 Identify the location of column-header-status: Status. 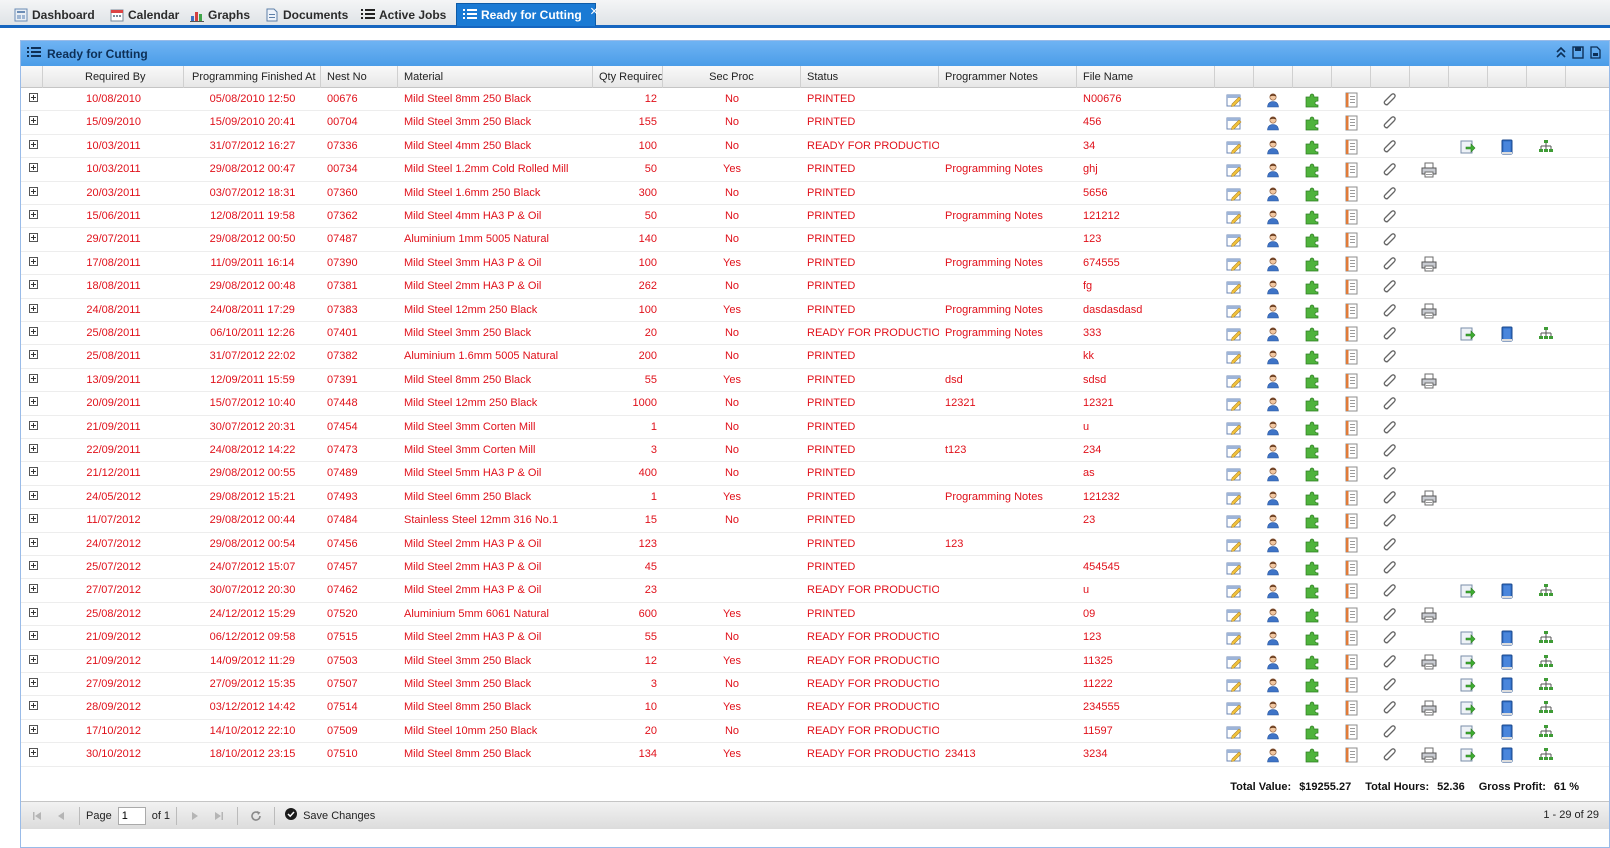
(870, 77).